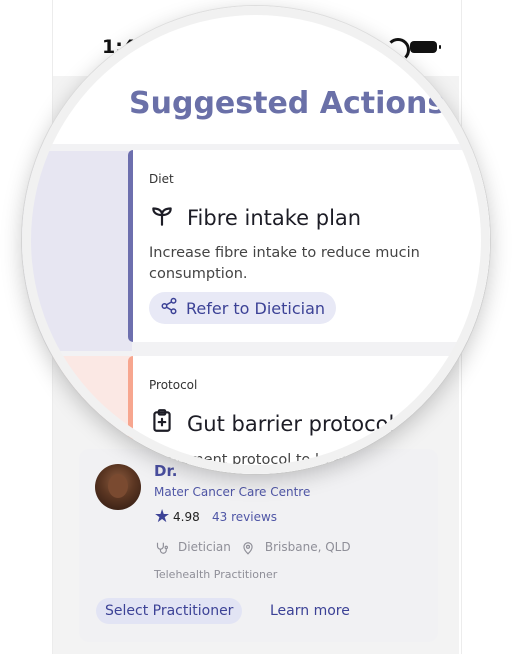 This screenshot has width=513, height=654. Describe the element at coordinates (310, 611) in the screenshot. I see `learn-more-link: Learn more` at that location.